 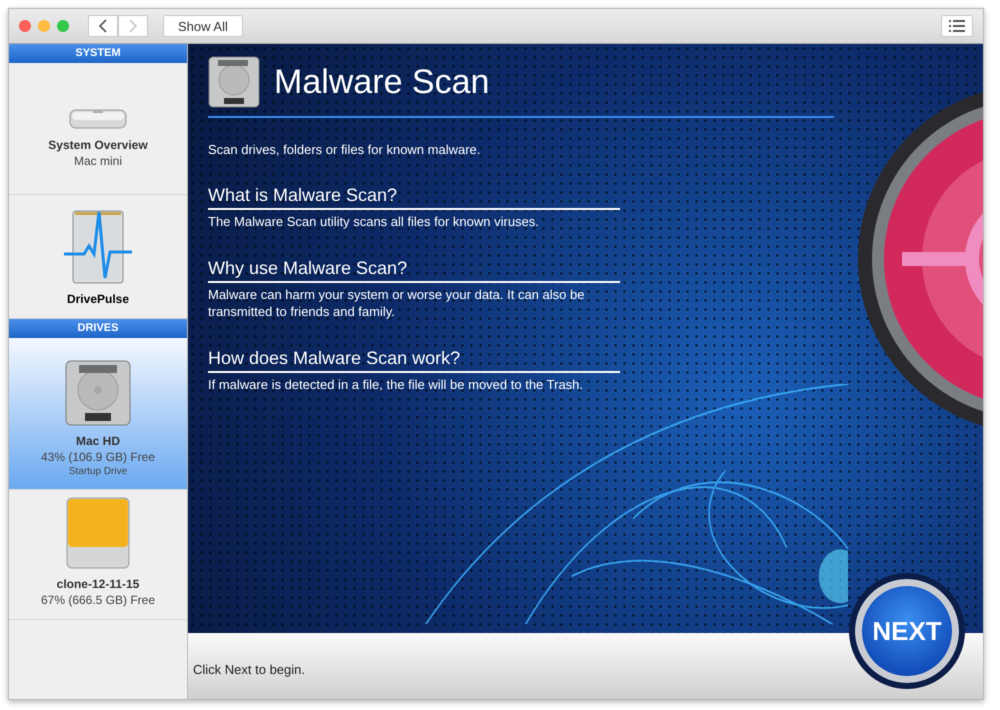 What do you see at coordinates (98, 533) in the screenshot?
I see `external-drive-icon` at bounding box center [98, 533].